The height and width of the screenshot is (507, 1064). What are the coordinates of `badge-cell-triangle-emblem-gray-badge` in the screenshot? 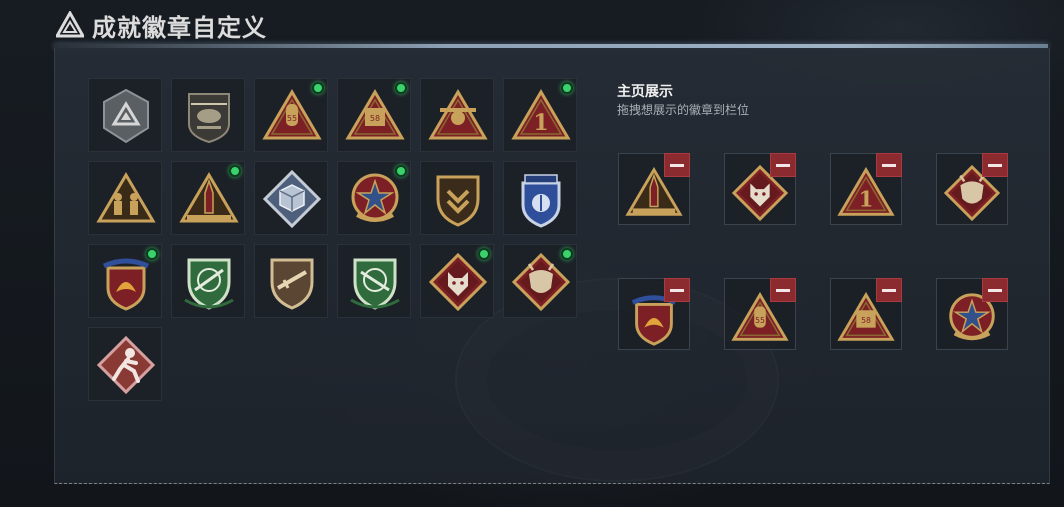 It's located at (125, 115).